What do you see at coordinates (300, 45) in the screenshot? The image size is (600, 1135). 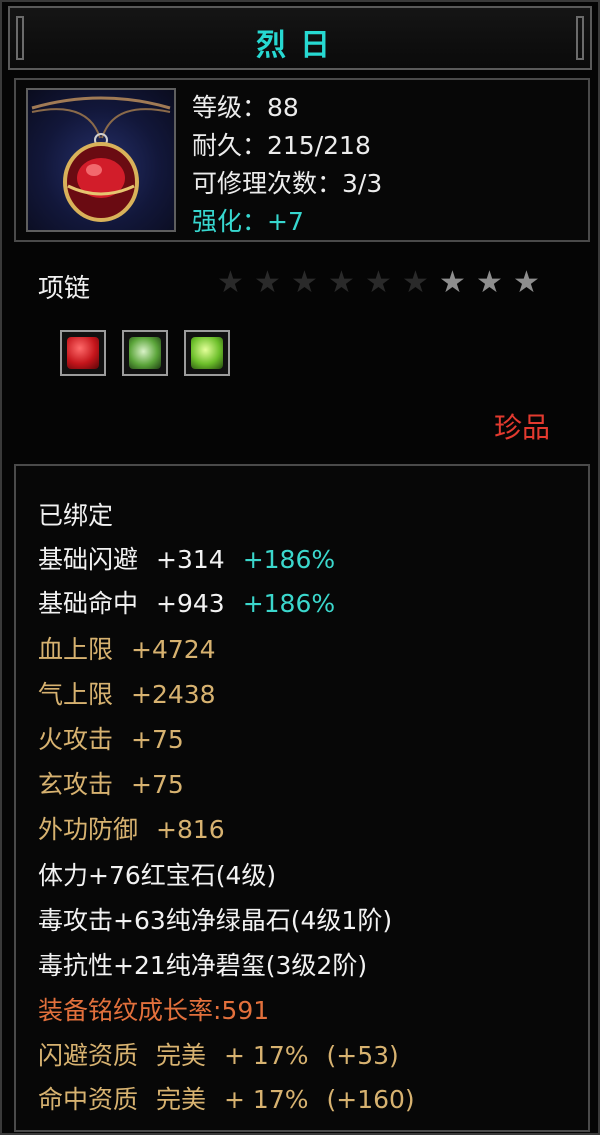 I see `item-name: 烈日` at bounding box center [300, 45].